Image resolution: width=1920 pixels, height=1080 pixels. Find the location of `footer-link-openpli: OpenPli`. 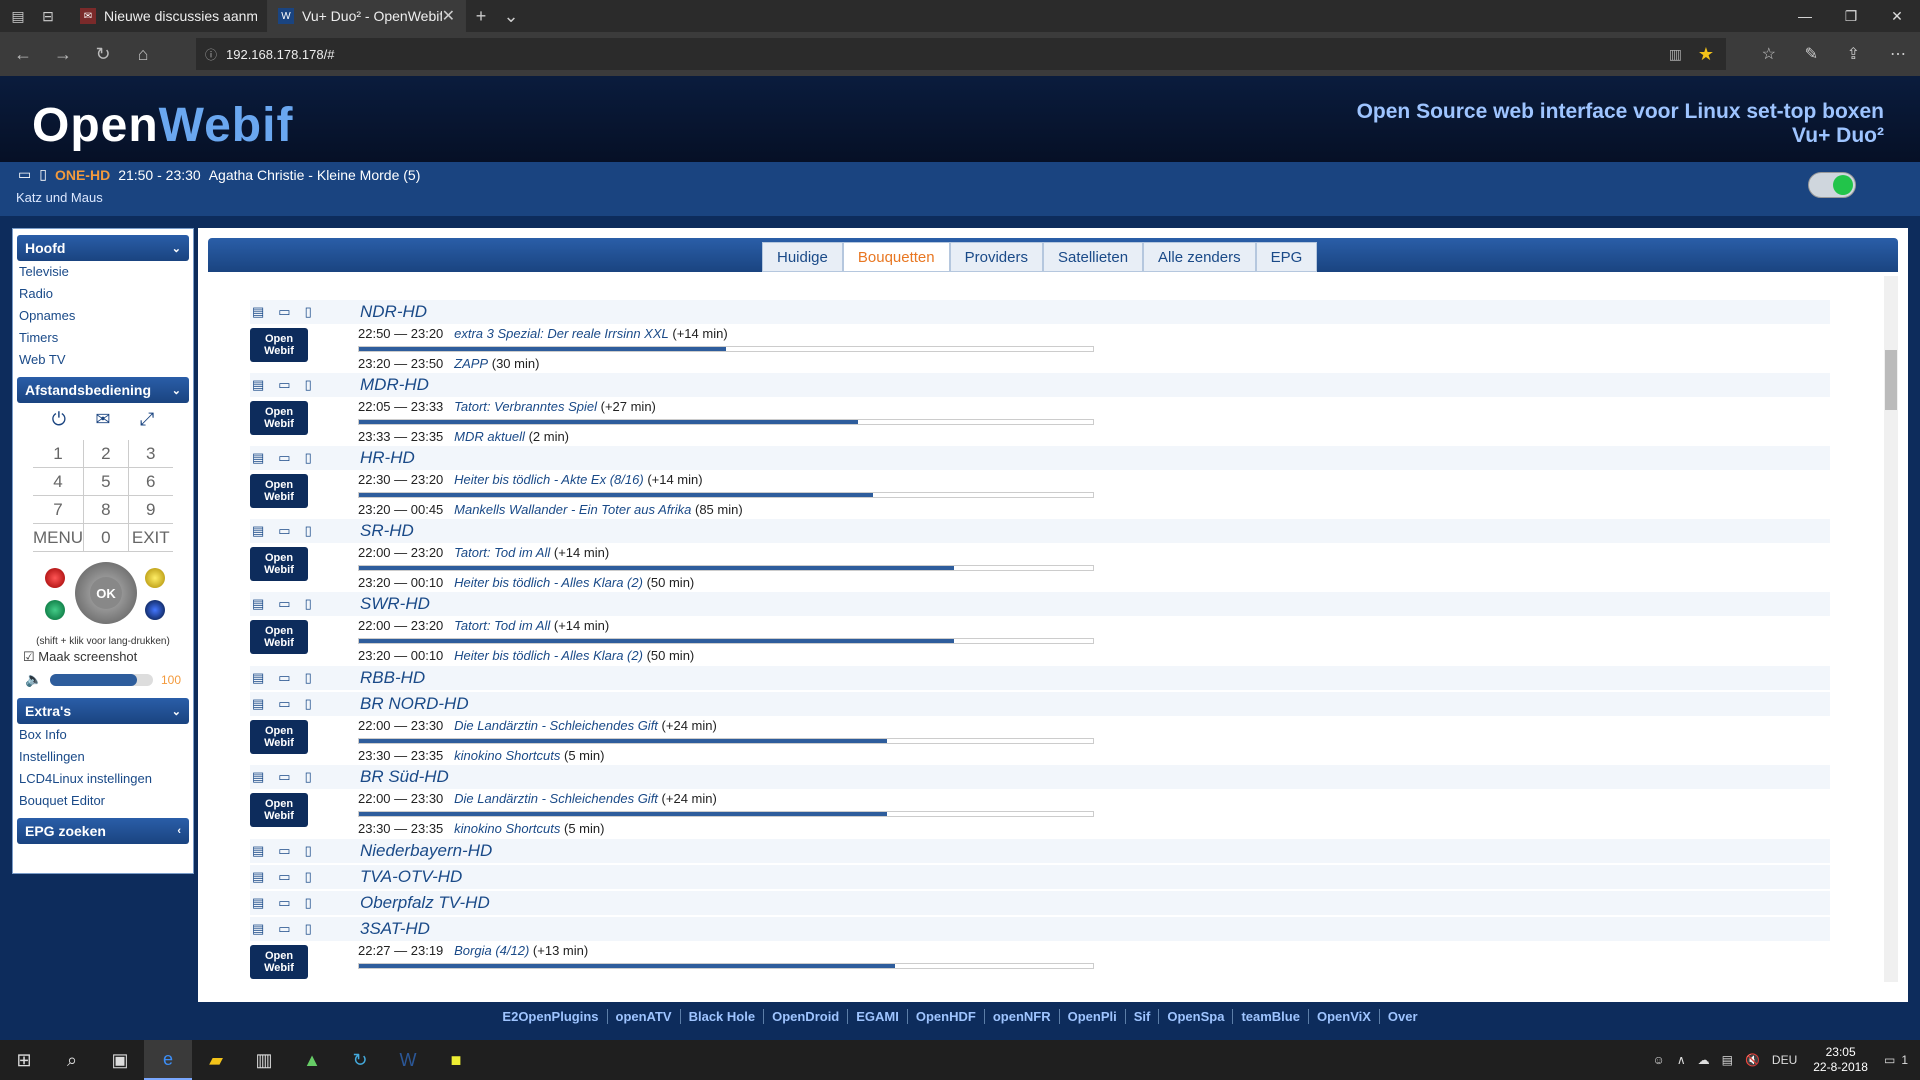

footer-link-openpli: OpenPli is located at coordinates (1093, 1016).